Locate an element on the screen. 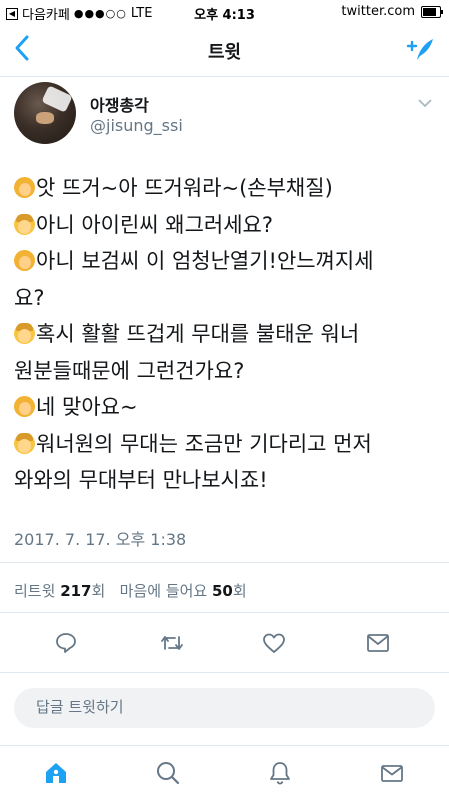 The width and height of the screenshot is (449, 801). tweet-line-text: 원분들때문에 그런건가요? is located at coordinates (129, 370).